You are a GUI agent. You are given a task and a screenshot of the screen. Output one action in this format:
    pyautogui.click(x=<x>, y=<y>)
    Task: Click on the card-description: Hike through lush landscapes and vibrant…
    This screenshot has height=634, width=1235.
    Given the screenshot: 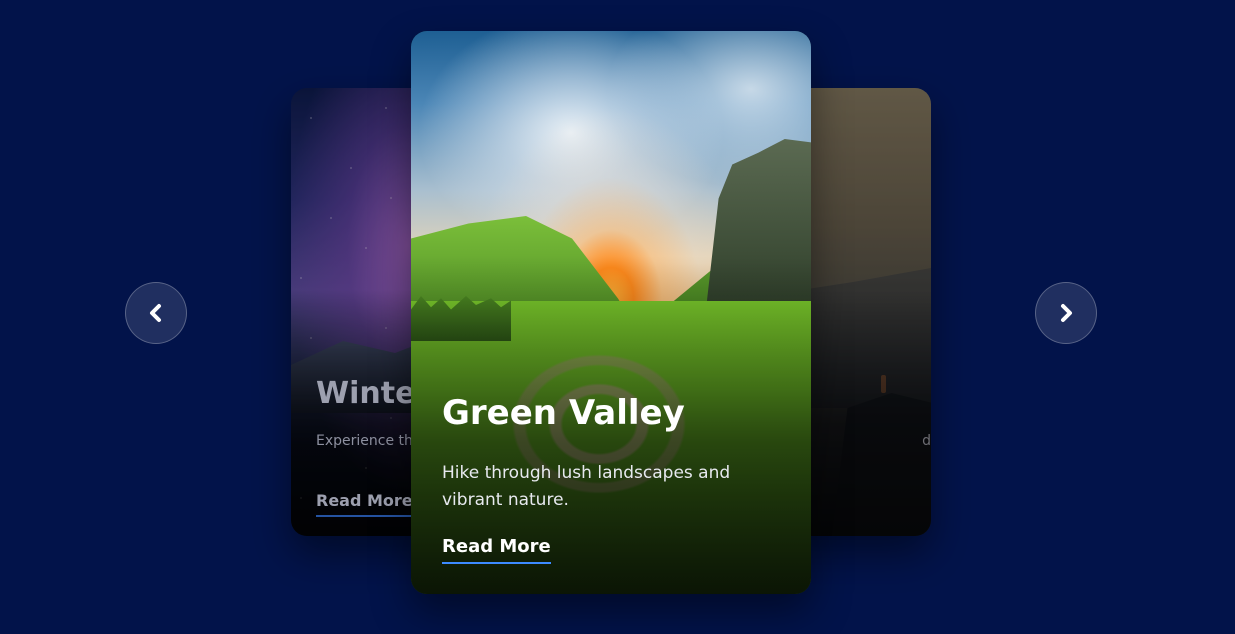 What is the action you would take?
    pyautogui.click(x=586, y=486)
    